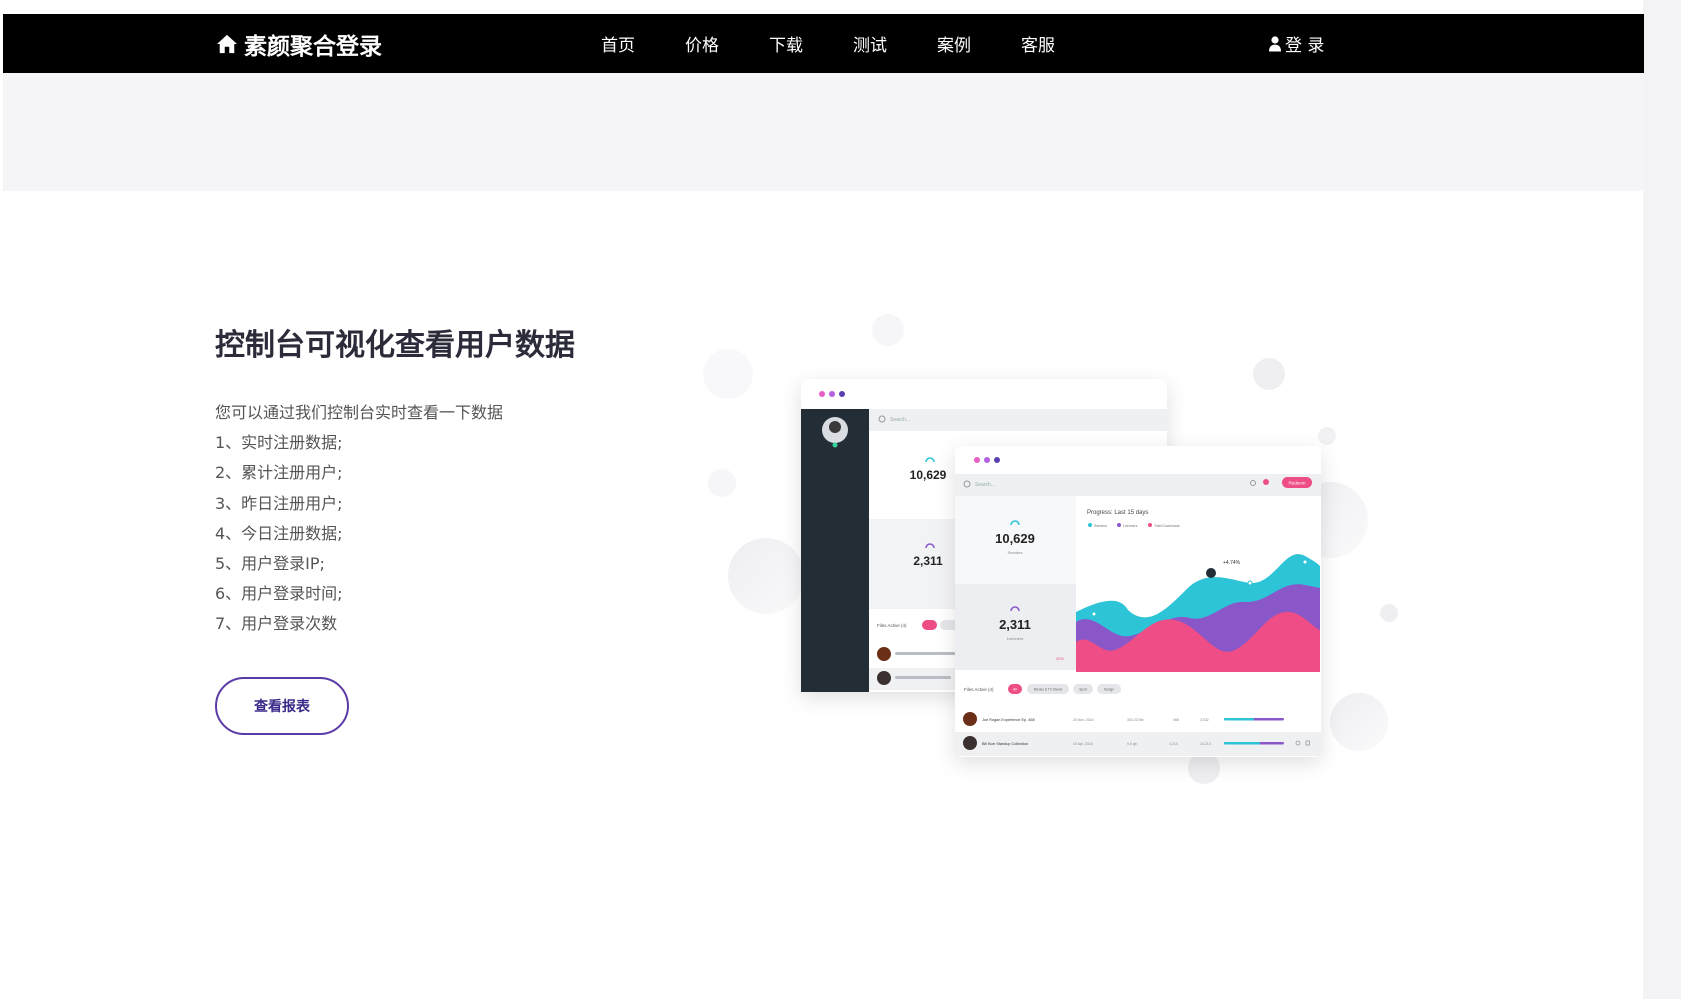 The height and width of the screenshot is (999, 1681). I want to click on row-date: 20 Nov, 2016, so click(1083, 720).